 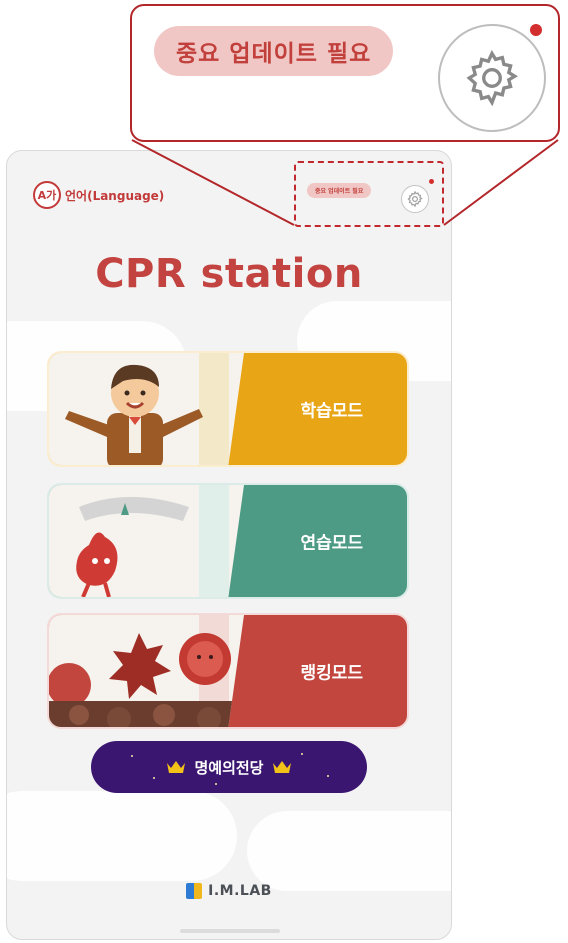 I want to click on language-selector: A가 언어(Language), so click(x=98, y=195).